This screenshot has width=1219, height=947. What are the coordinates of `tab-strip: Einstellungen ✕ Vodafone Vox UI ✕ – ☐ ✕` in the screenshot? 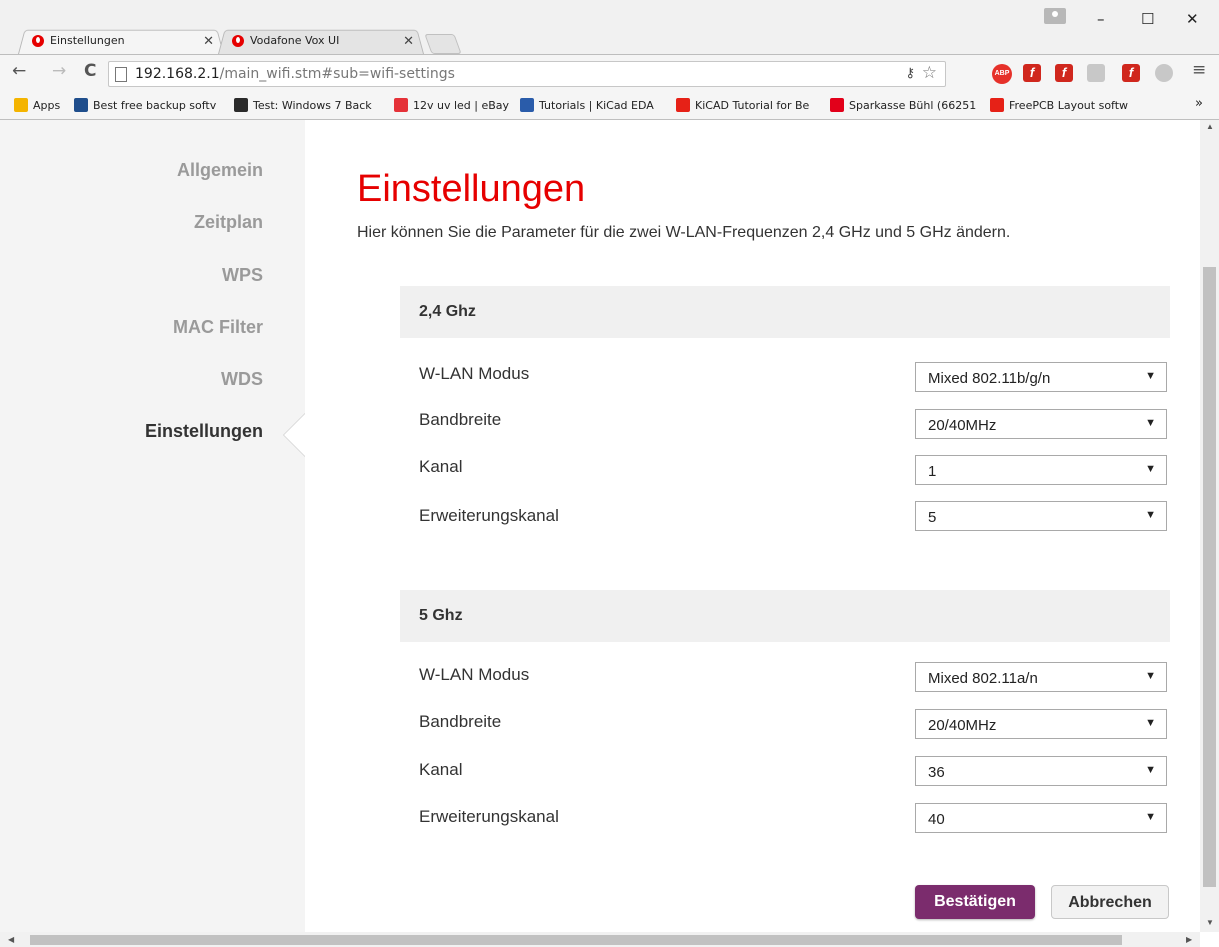 It's located at (609, 27).